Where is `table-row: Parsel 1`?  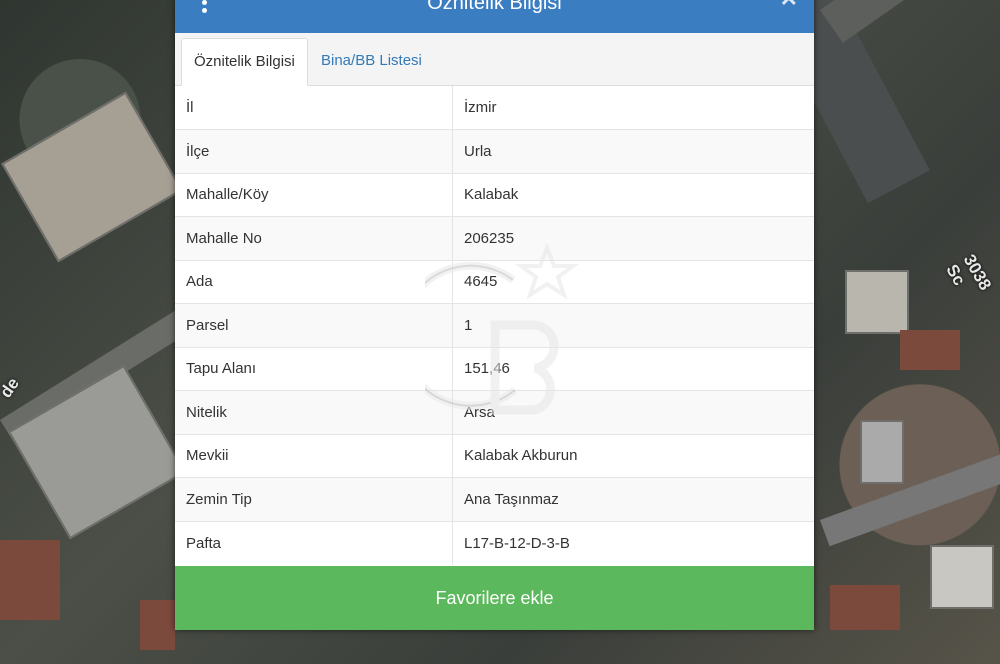
table-row: Parsel 1 is located at coordinates (494, 325).